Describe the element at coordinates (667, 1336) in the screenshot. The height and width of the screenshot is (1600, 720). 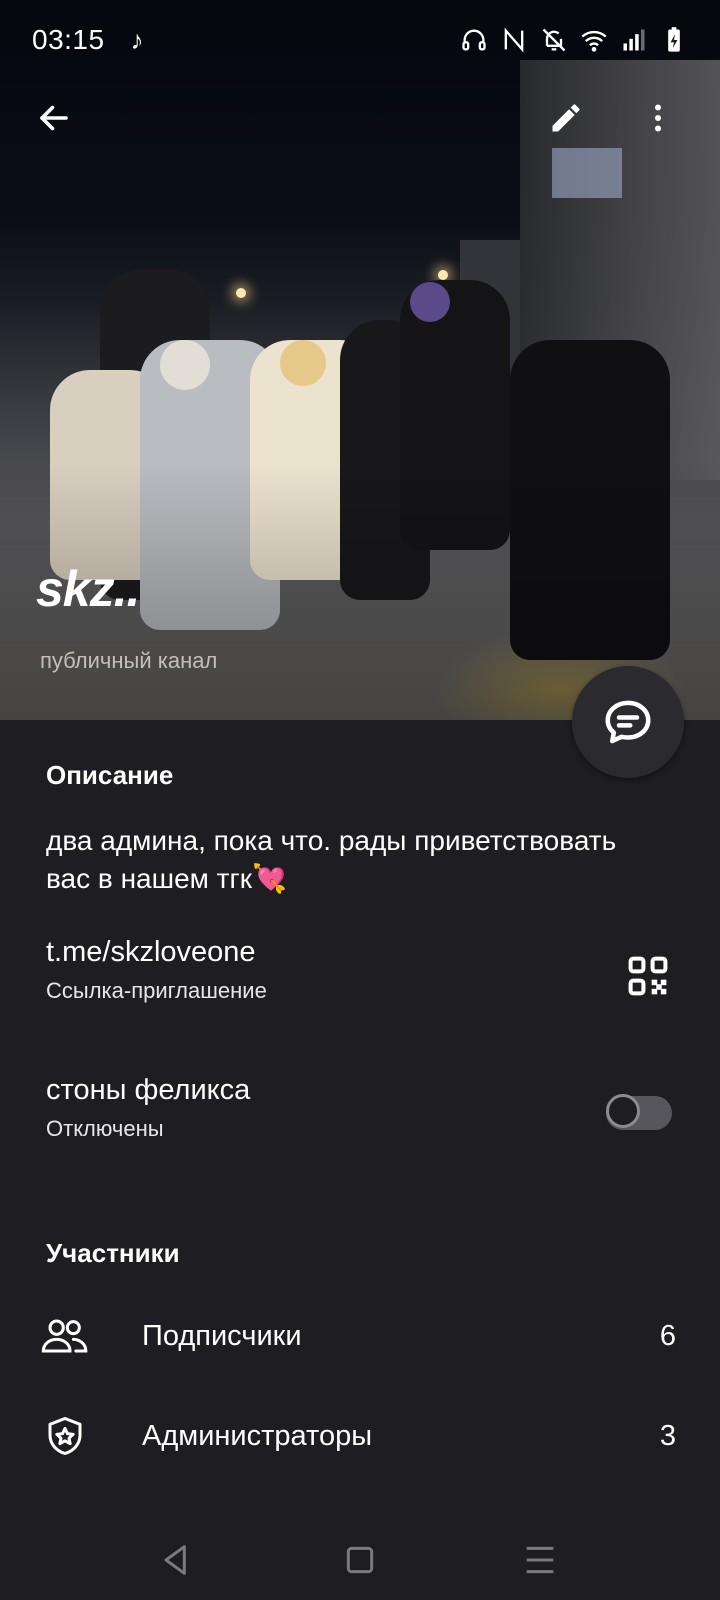
I see `subscribers-count: 6` at that location.